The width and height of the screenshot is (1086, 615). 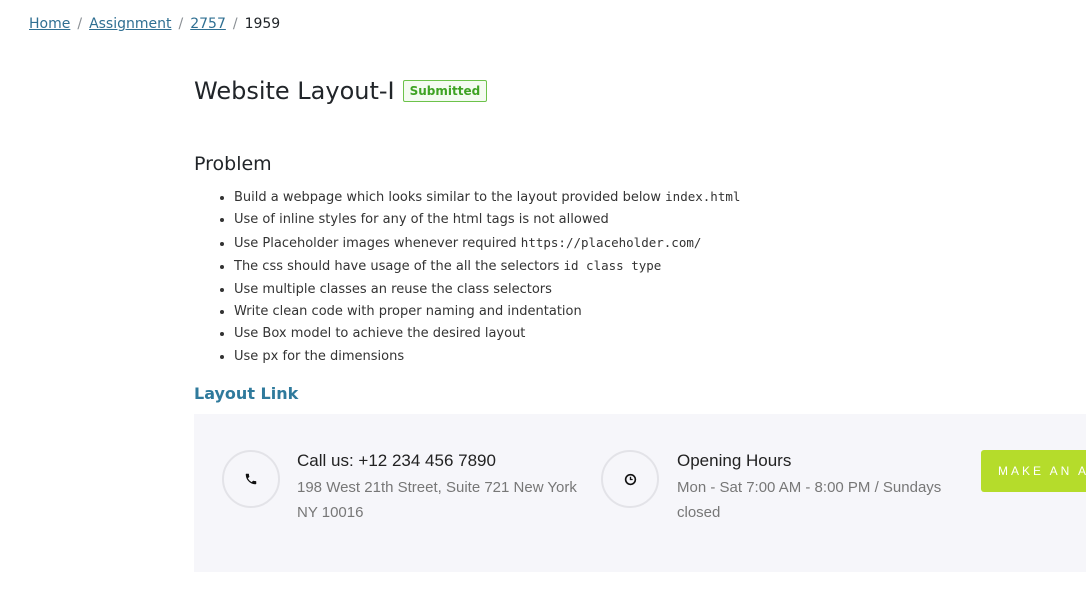 I want to click on problem-heading: Problem, so click(x=233, y=164).